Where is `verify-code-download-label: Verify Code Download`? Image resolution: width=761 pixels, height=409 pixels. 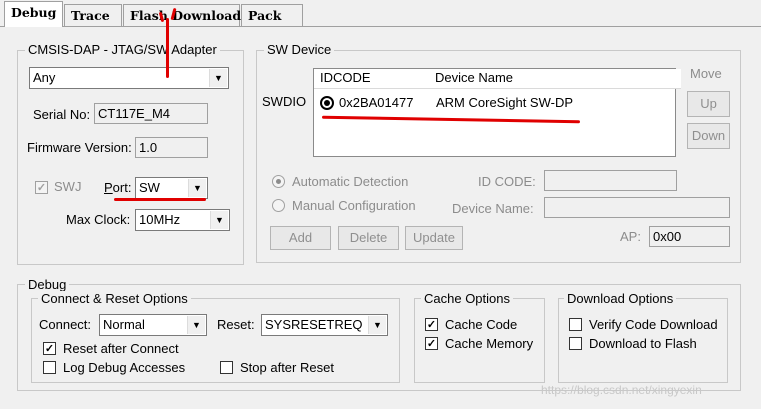 verify-code-download-label: Verify Code Download is located at coordinates (653, 324).